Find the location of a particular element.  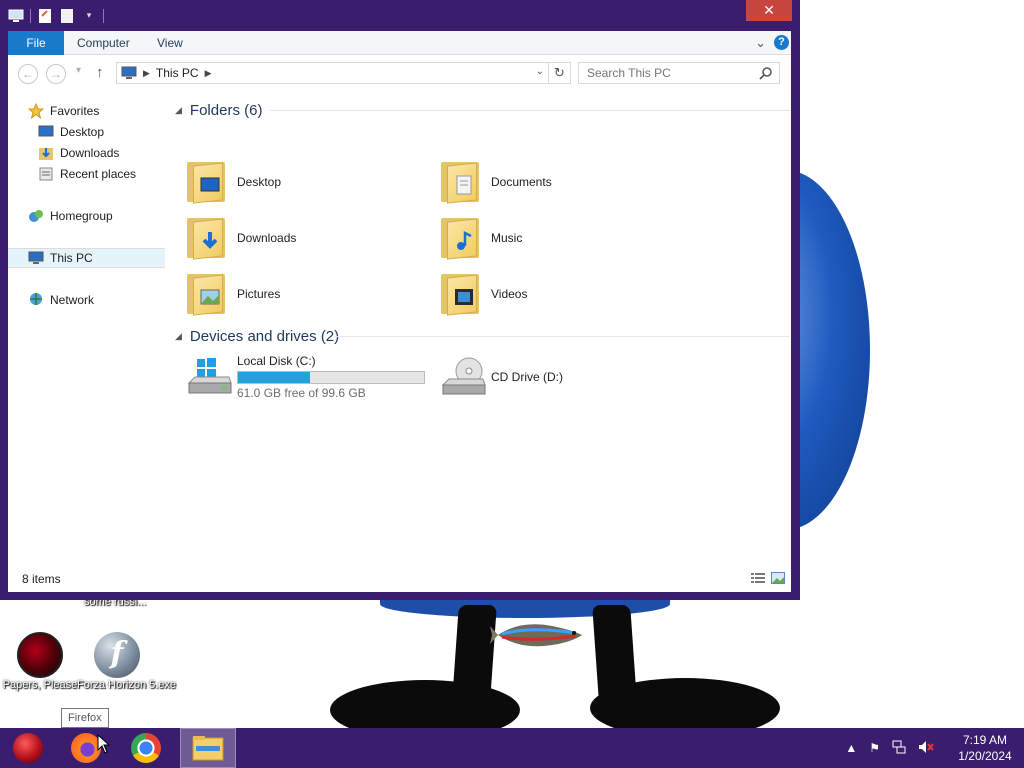

sidebar-item-label: This PC is located at coordinates (71, 258).